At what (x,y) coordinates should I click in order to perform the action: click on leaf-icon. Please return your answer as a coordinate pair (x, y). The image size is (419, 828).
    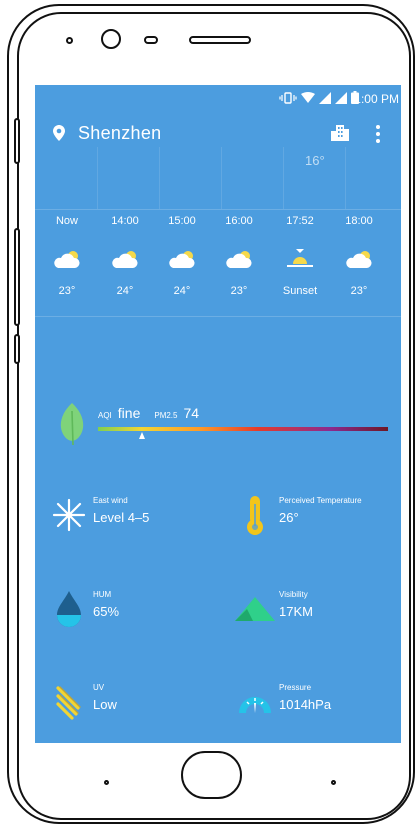
    Looking at the image, I should click on (72, 424).